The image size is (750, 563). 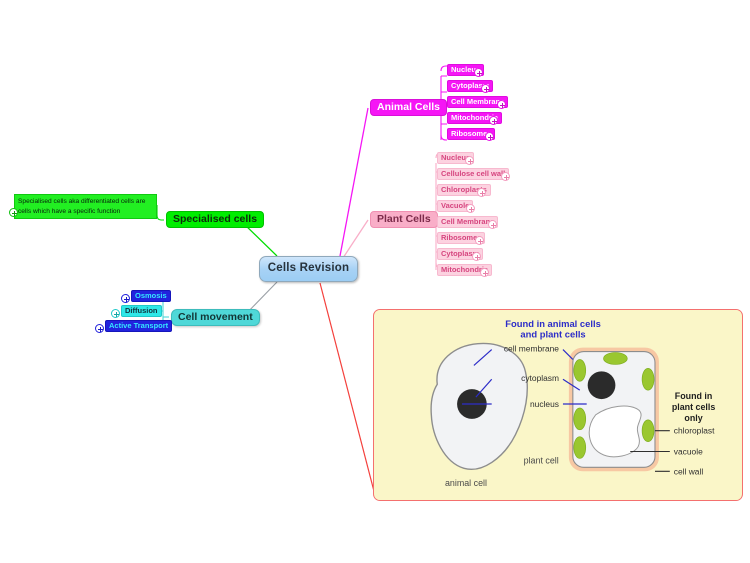 I want to click on expand-icon-plant-chloroplasts, so click(x=481, y=192).